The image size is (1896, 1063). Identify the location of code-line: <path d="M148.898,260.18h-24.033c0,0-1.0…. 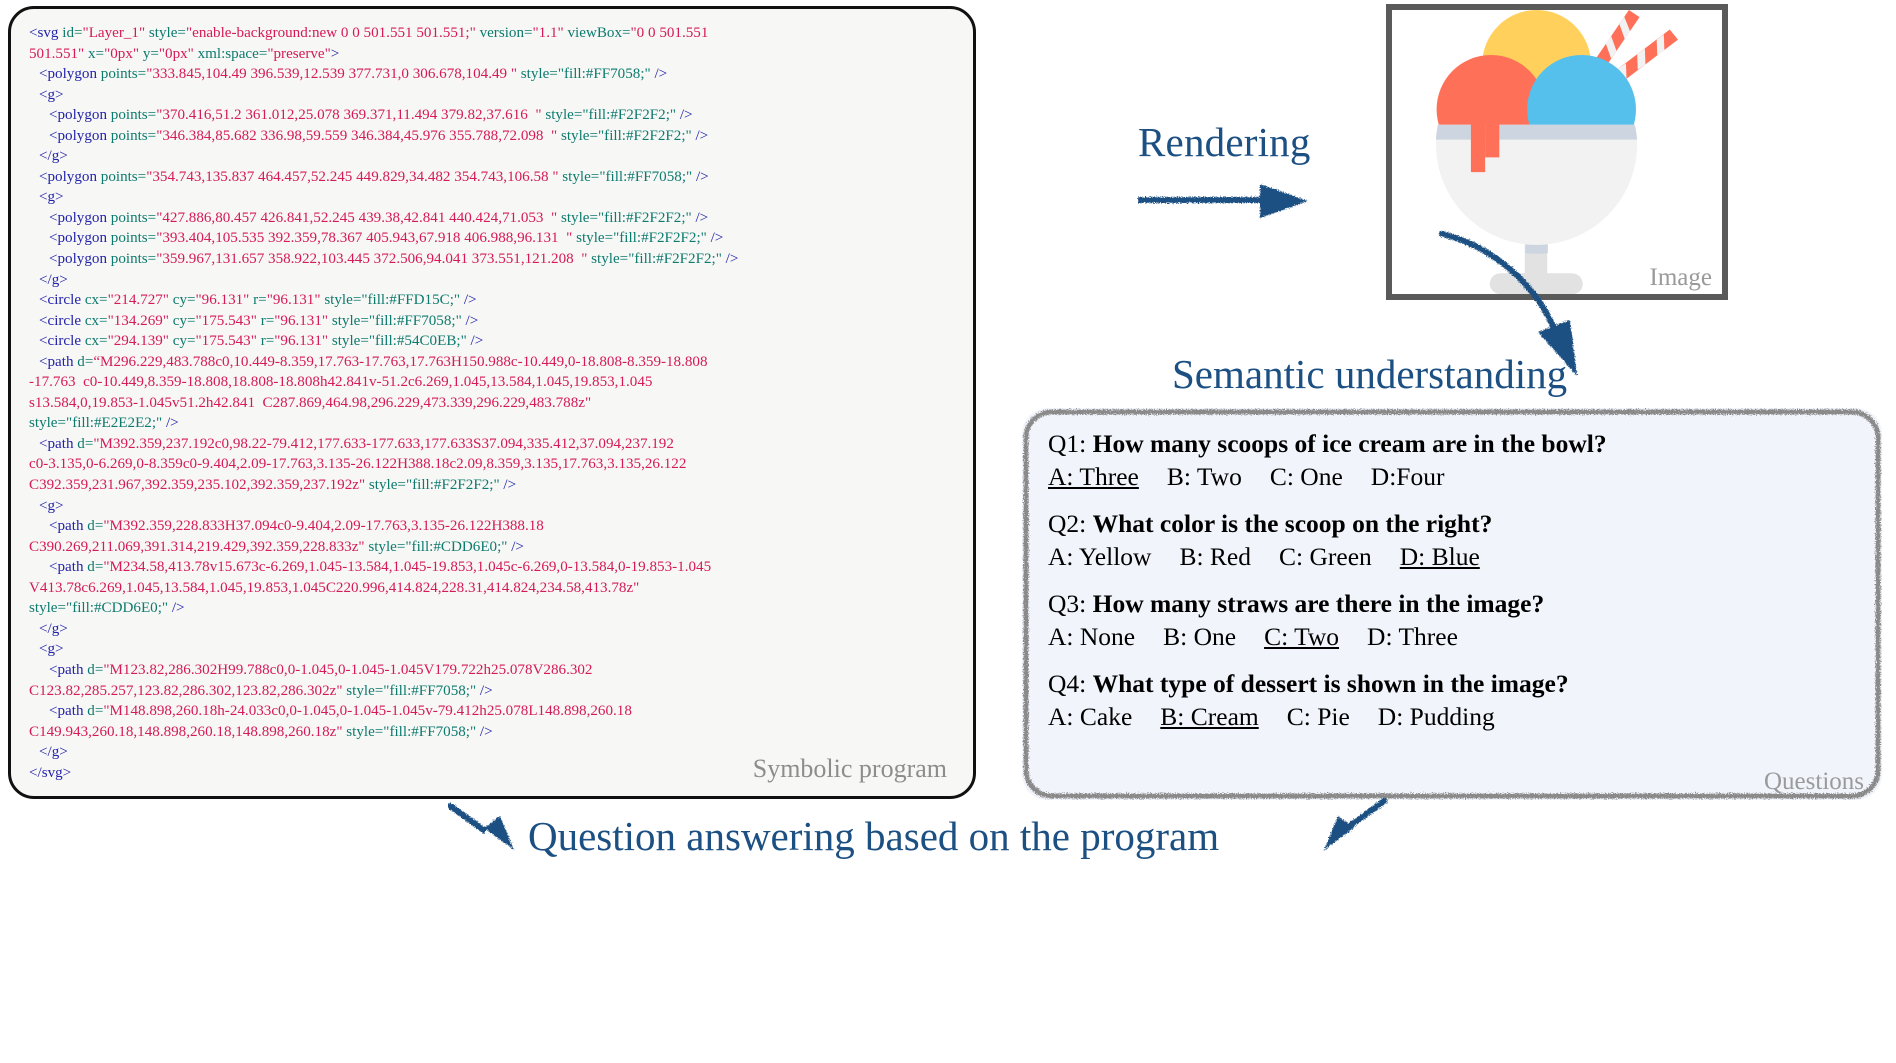
(340, 711).